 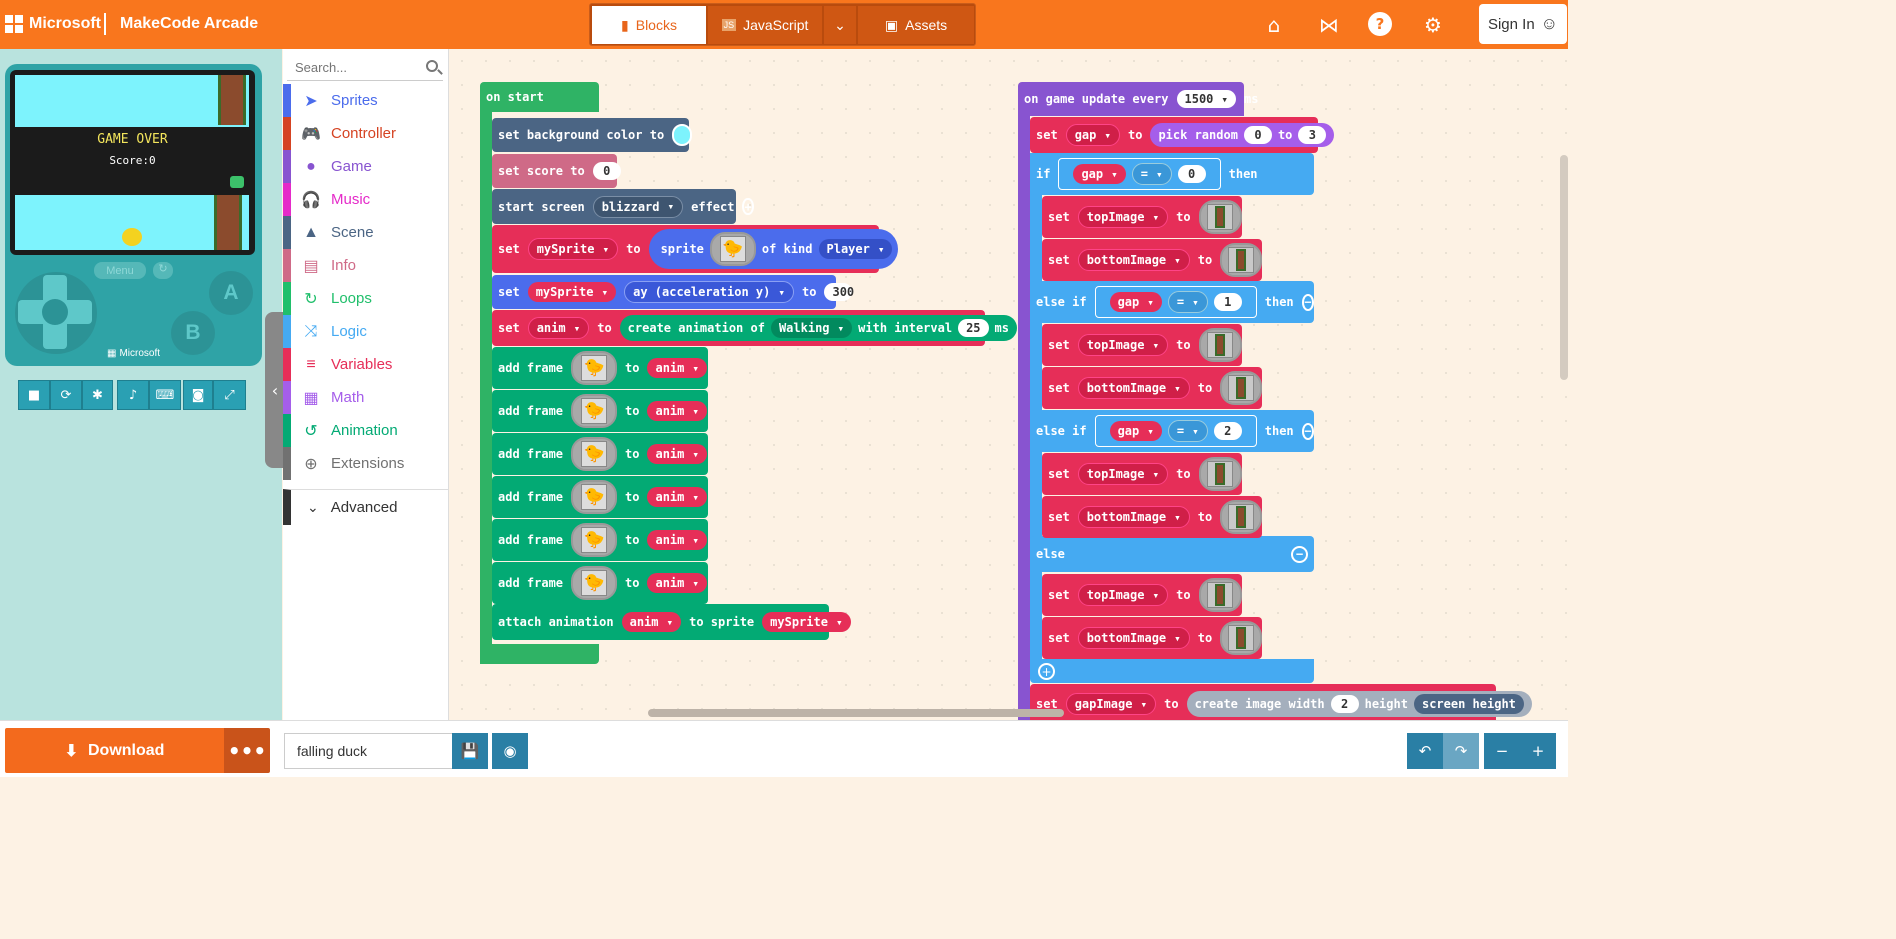 I want to click on collapse-simulator-icon: ‹, so click(x=275, y=390).